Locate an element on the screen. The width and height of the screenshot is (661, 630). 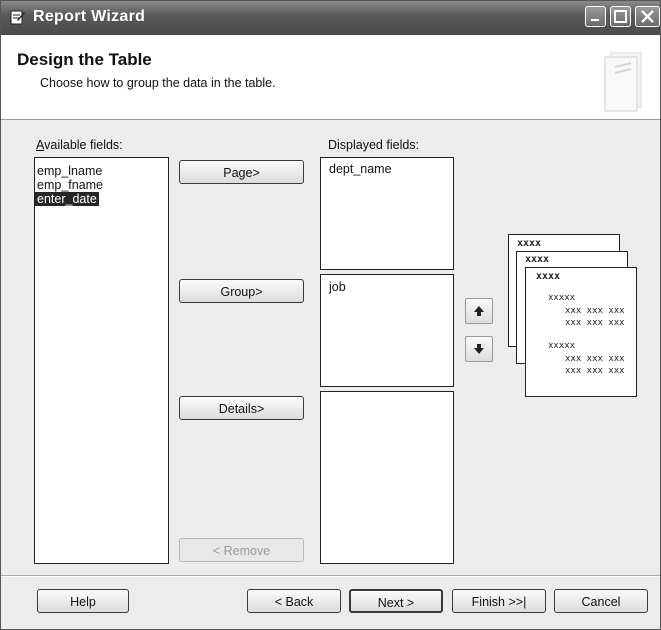
maximize-icon is located at coordinates (620, 16).